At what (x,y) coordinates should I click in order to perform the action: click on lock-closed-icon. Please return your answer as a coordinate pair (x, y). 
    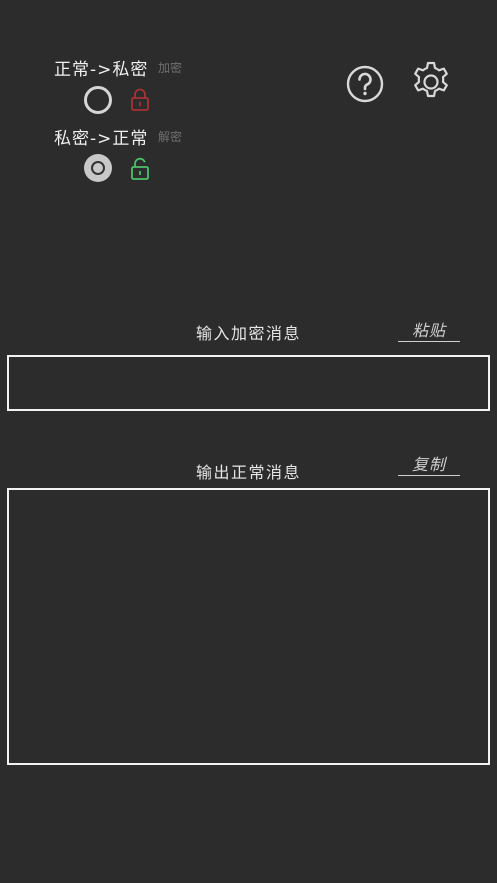
    Looking at the image, I should click on (140, 99).